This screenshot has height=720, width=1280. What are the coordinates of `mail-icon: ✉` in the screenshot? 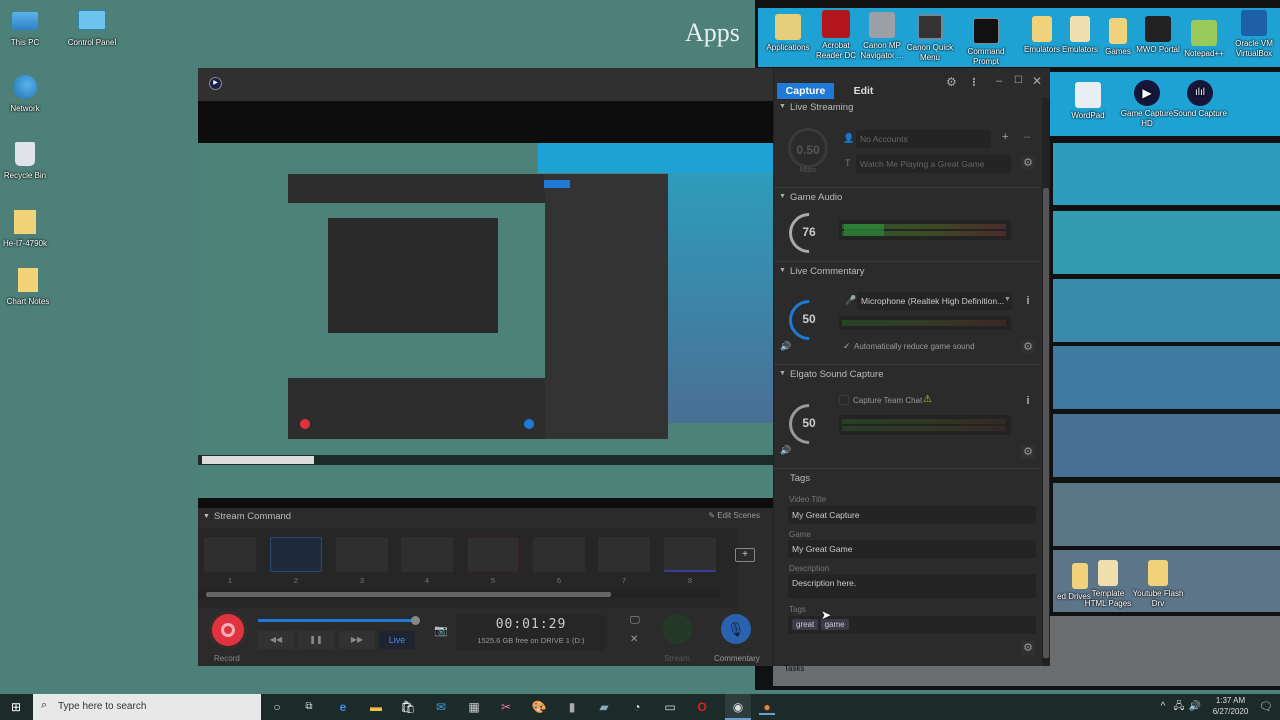 It's located at (441, 707).